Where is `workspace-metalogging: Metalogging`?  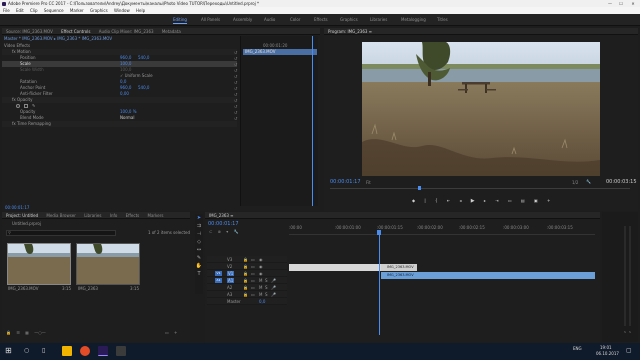 workspace-metalogging: Metalogging is located at coordinates (413, 20).